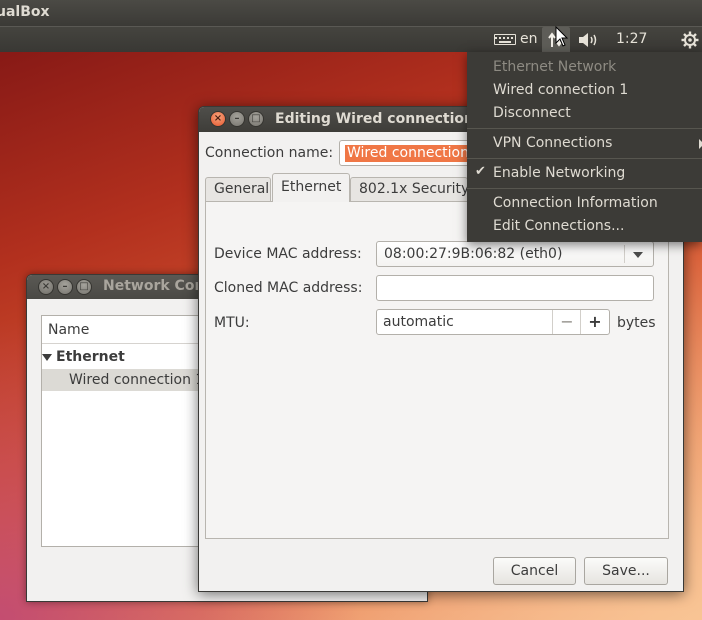  I want to click on gear-icon, so click(690, 40).